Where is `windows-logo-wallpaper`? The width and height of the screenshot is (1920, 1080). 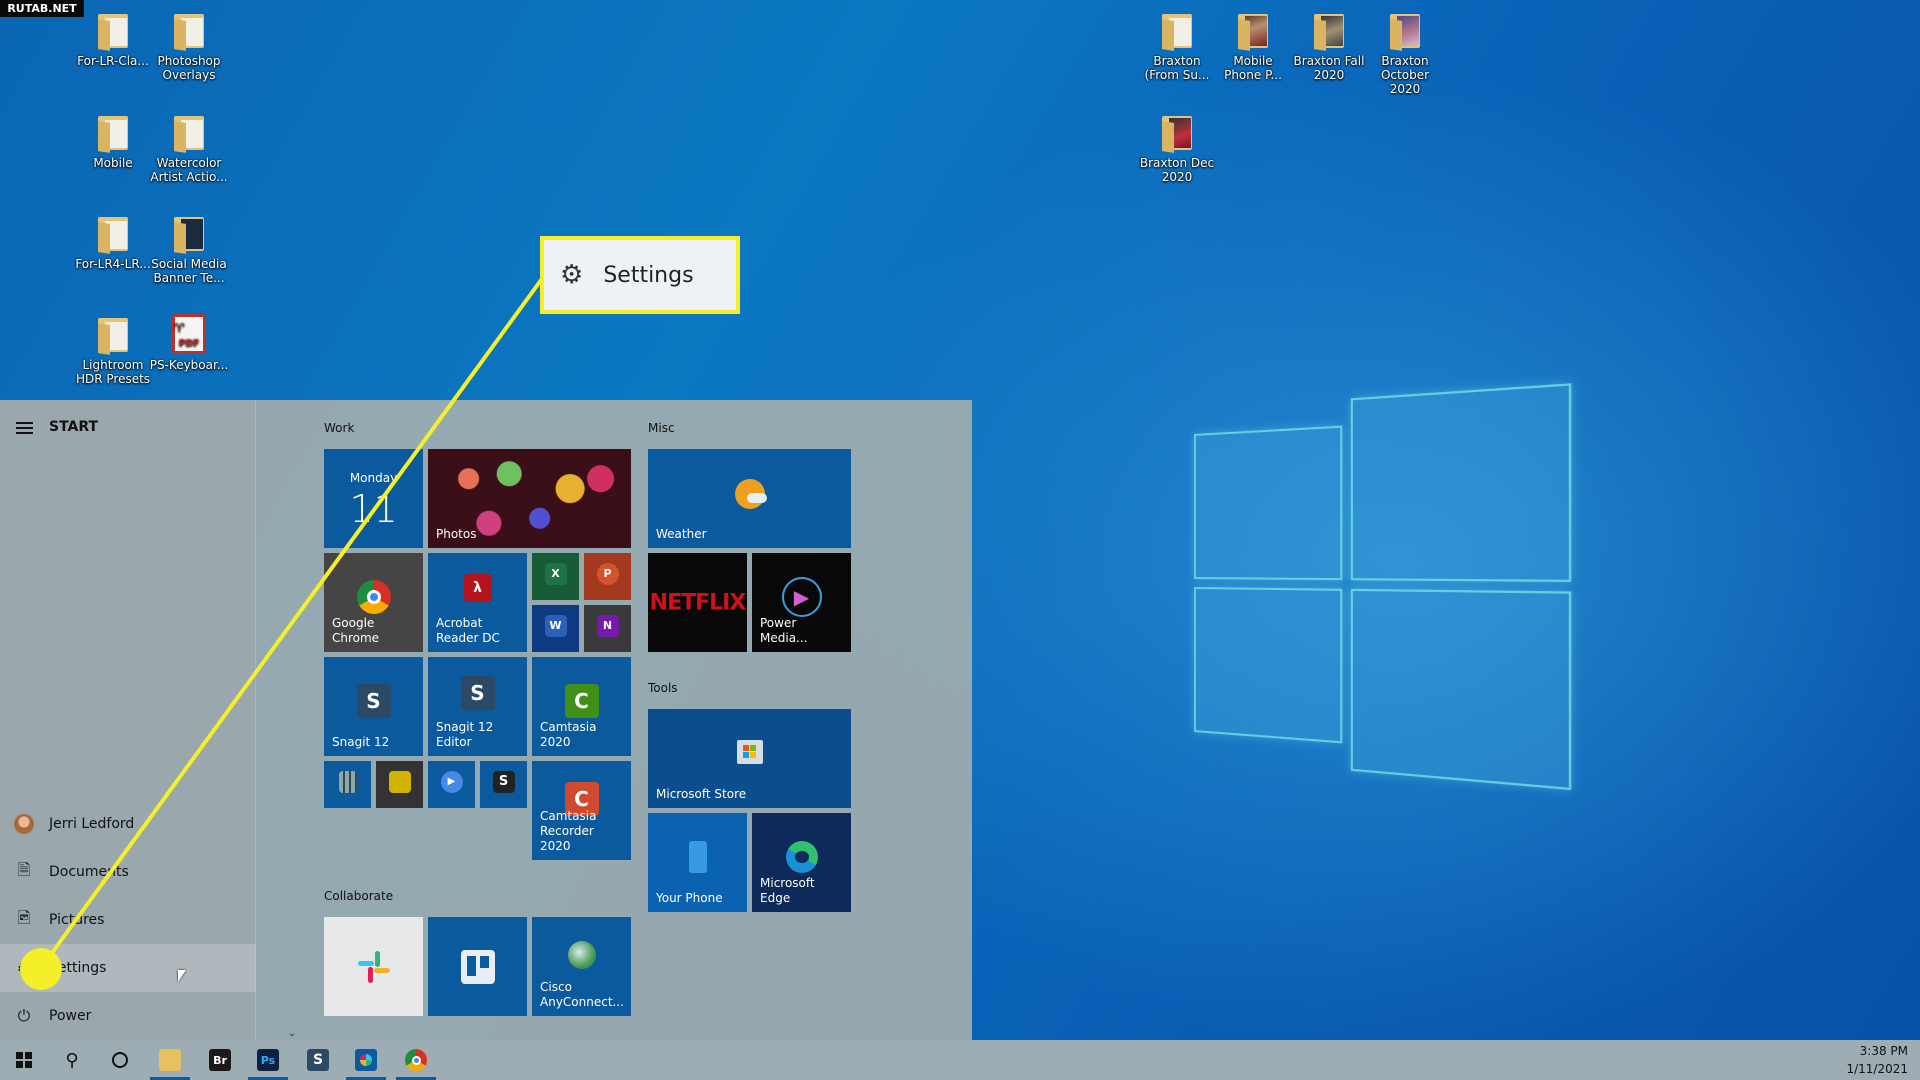
windows-logo-wallpaper is located at coordinates (1383, 572).